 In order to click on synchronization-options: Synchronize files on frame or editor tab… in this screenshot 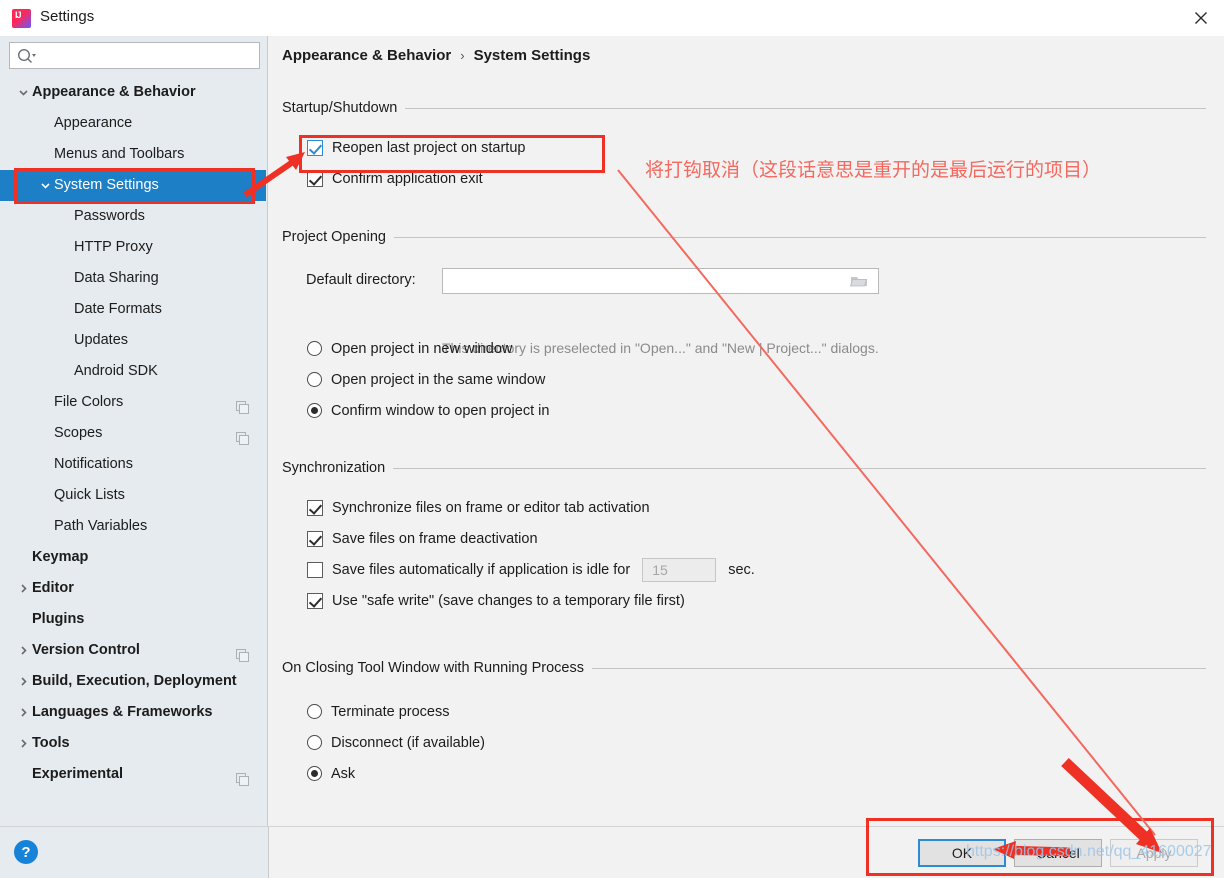, I will do `click(746, 554)`.